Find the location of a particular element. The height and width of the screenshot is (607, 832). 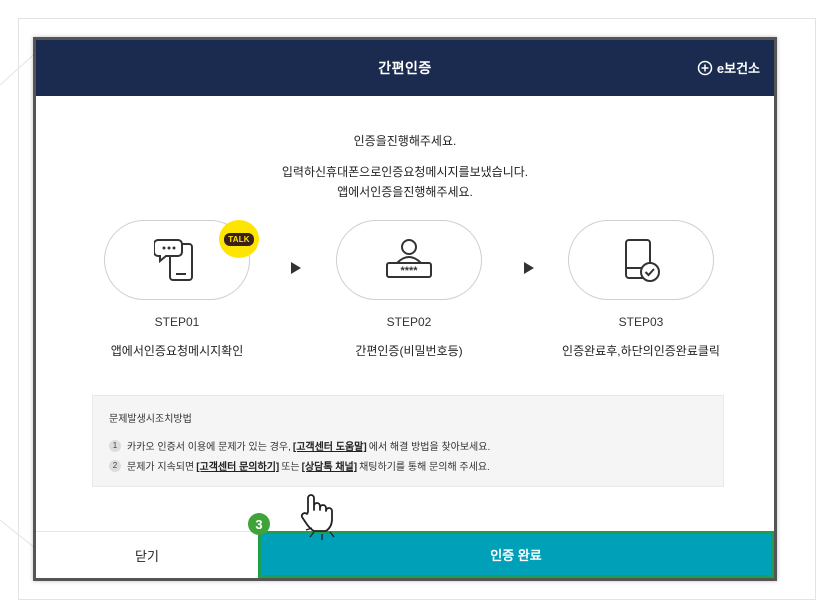

step-1-label: STEP01 is located at coordinates (177, 322).